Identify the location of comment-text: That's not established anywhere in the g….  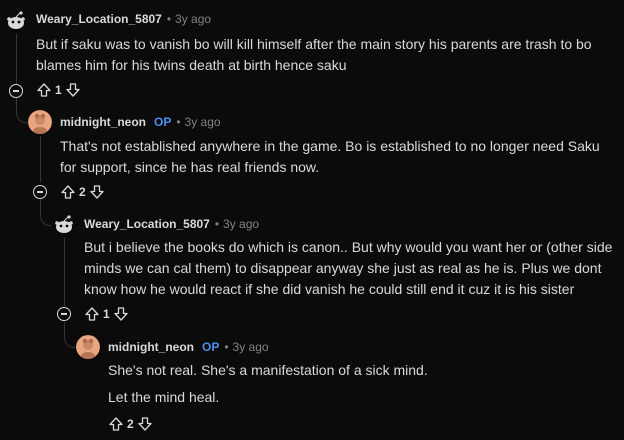
(330, 156).